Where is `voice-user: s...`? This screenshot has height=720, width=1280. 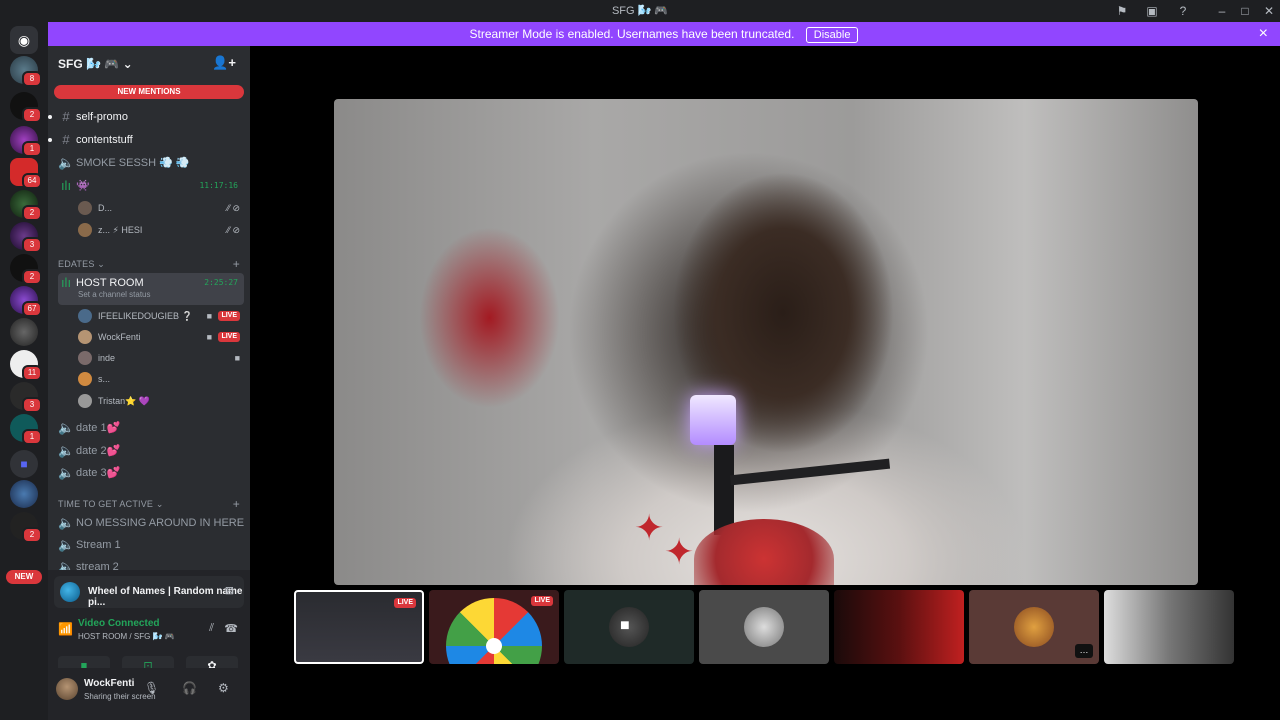 voice-user: s... is located at coordinates (161, 379).